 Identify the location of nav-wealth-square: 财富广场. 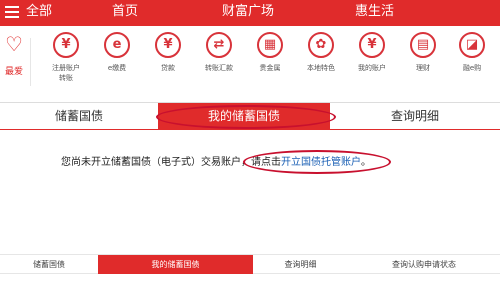
(248, 12).